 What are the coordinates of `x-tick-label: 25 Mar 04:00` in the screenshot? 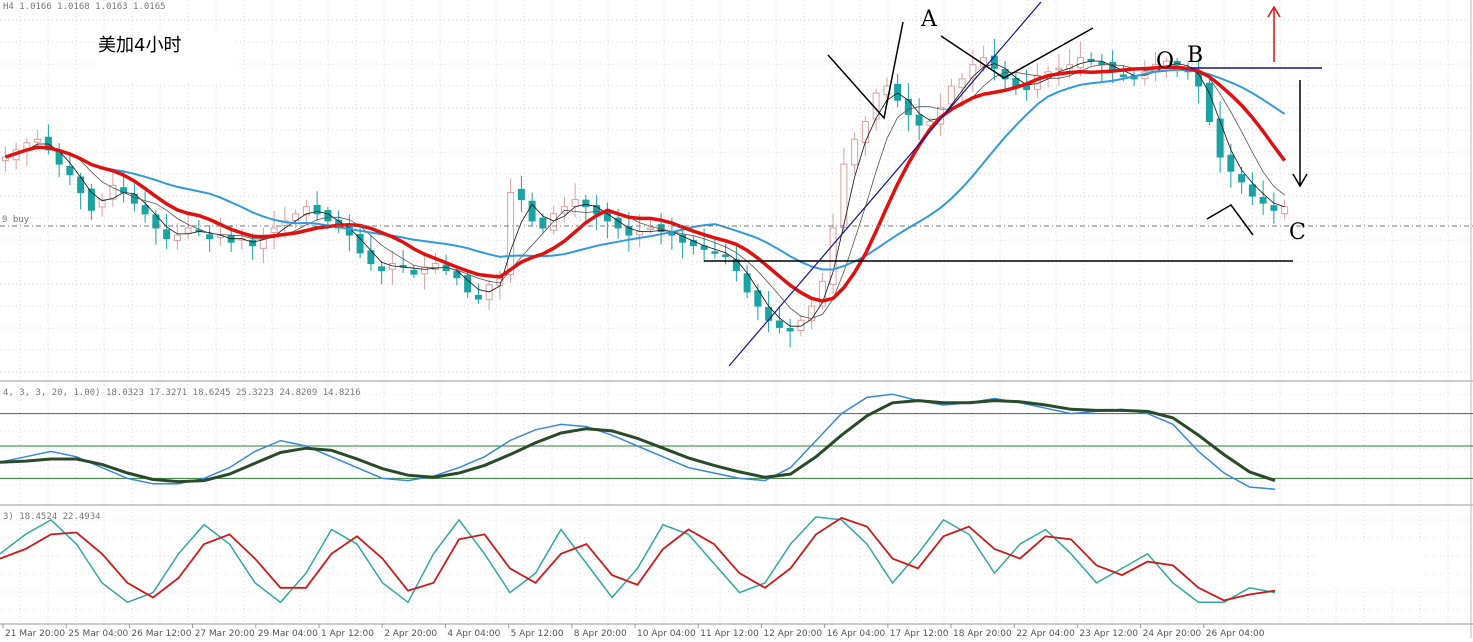 It's located at (98, 633).